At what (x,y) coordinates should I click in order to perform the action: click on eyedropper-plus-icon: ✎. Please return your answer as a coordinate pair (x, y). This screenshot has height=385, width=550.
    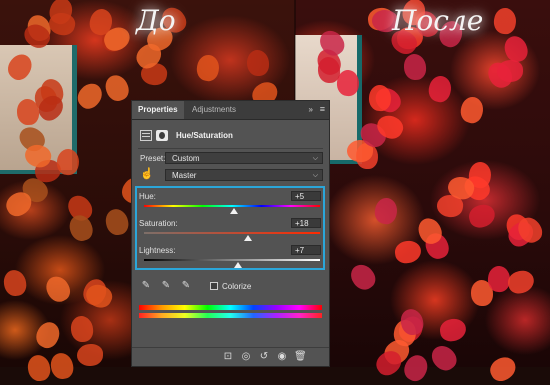
    Looking at the image, I should click on (166, 286).